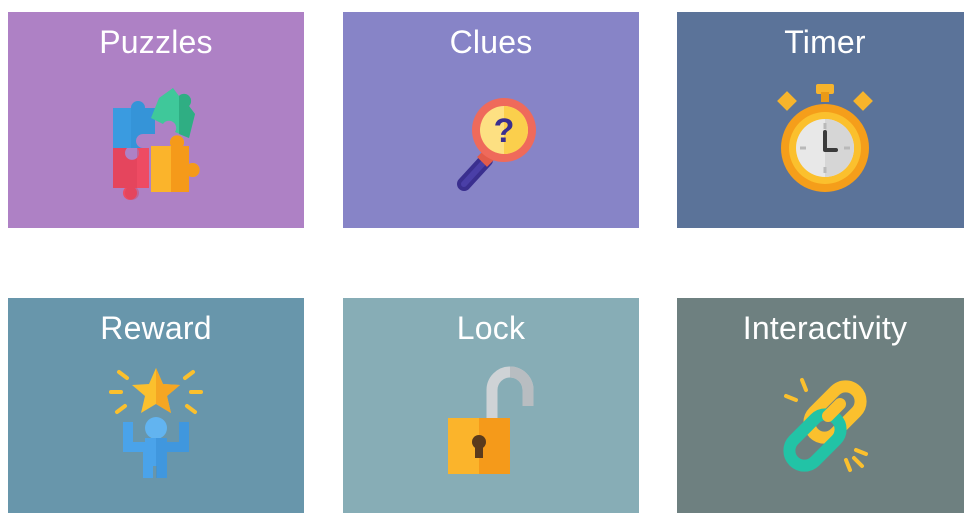  What do you see at coordinates (491, 426) in the screenshot?
I see `open-padlock-icon` at bounding box center [491, 426].